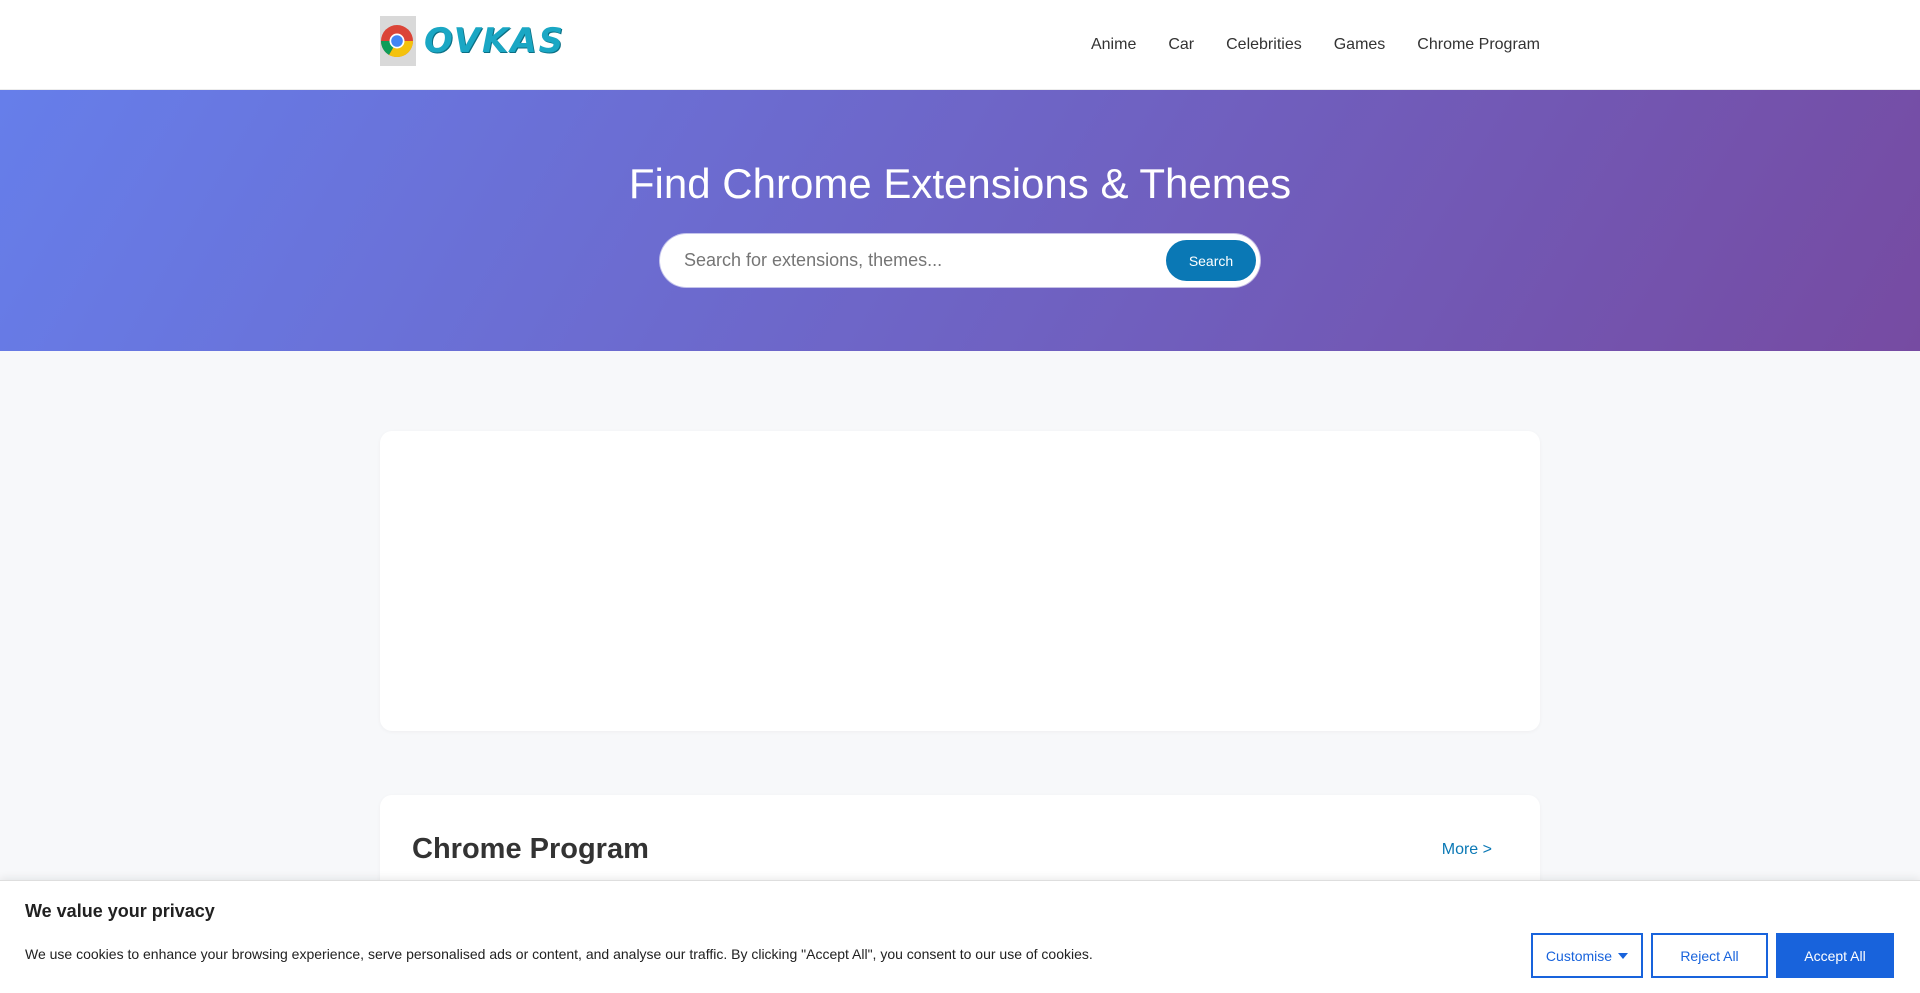 This screenshot has height=993, width=1920. I want to click on nav-item-anime: Anime, so click(1113, 45).